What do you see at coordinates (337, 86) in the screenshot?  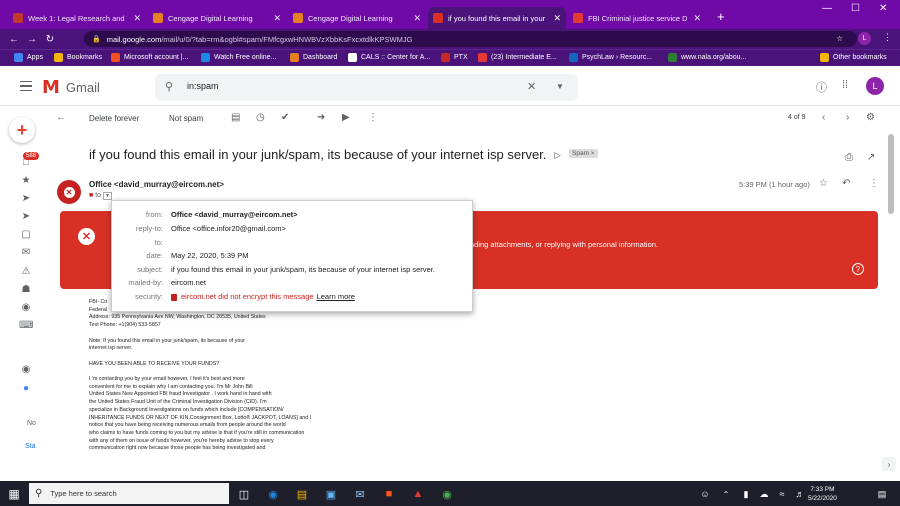 I see `search-input` at bounding box center [337, 86].